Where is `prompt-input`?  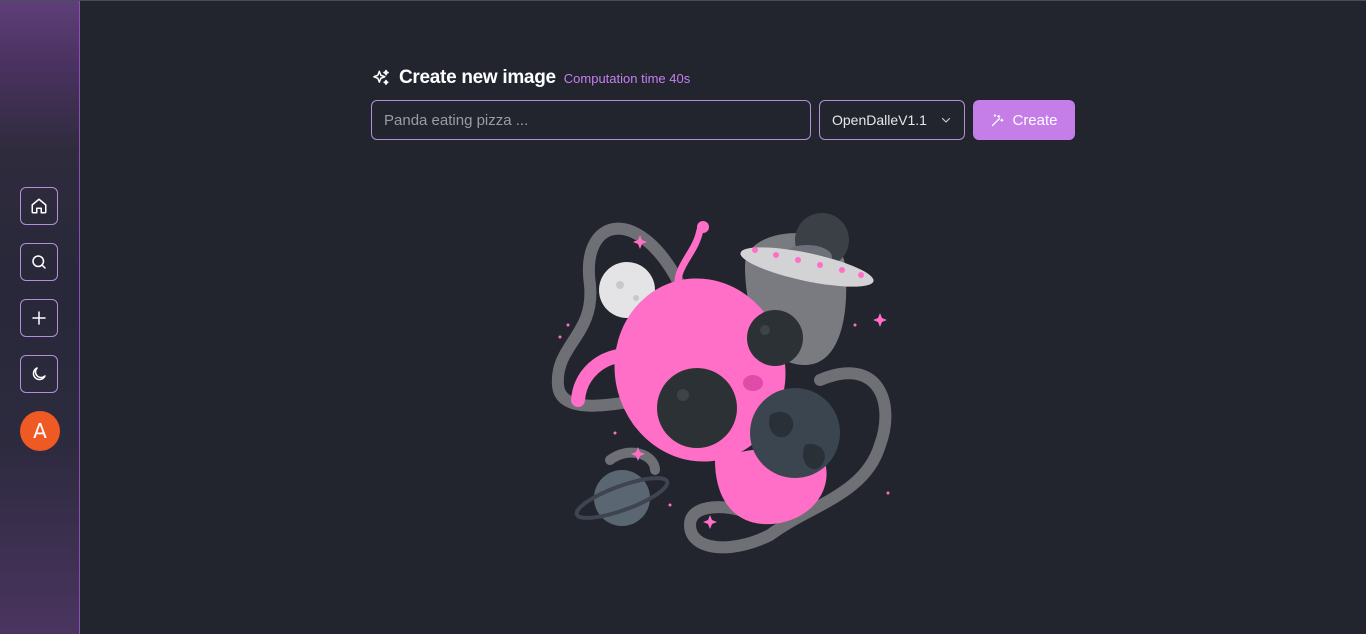 prompt-input is located at coordinates (591, 120).